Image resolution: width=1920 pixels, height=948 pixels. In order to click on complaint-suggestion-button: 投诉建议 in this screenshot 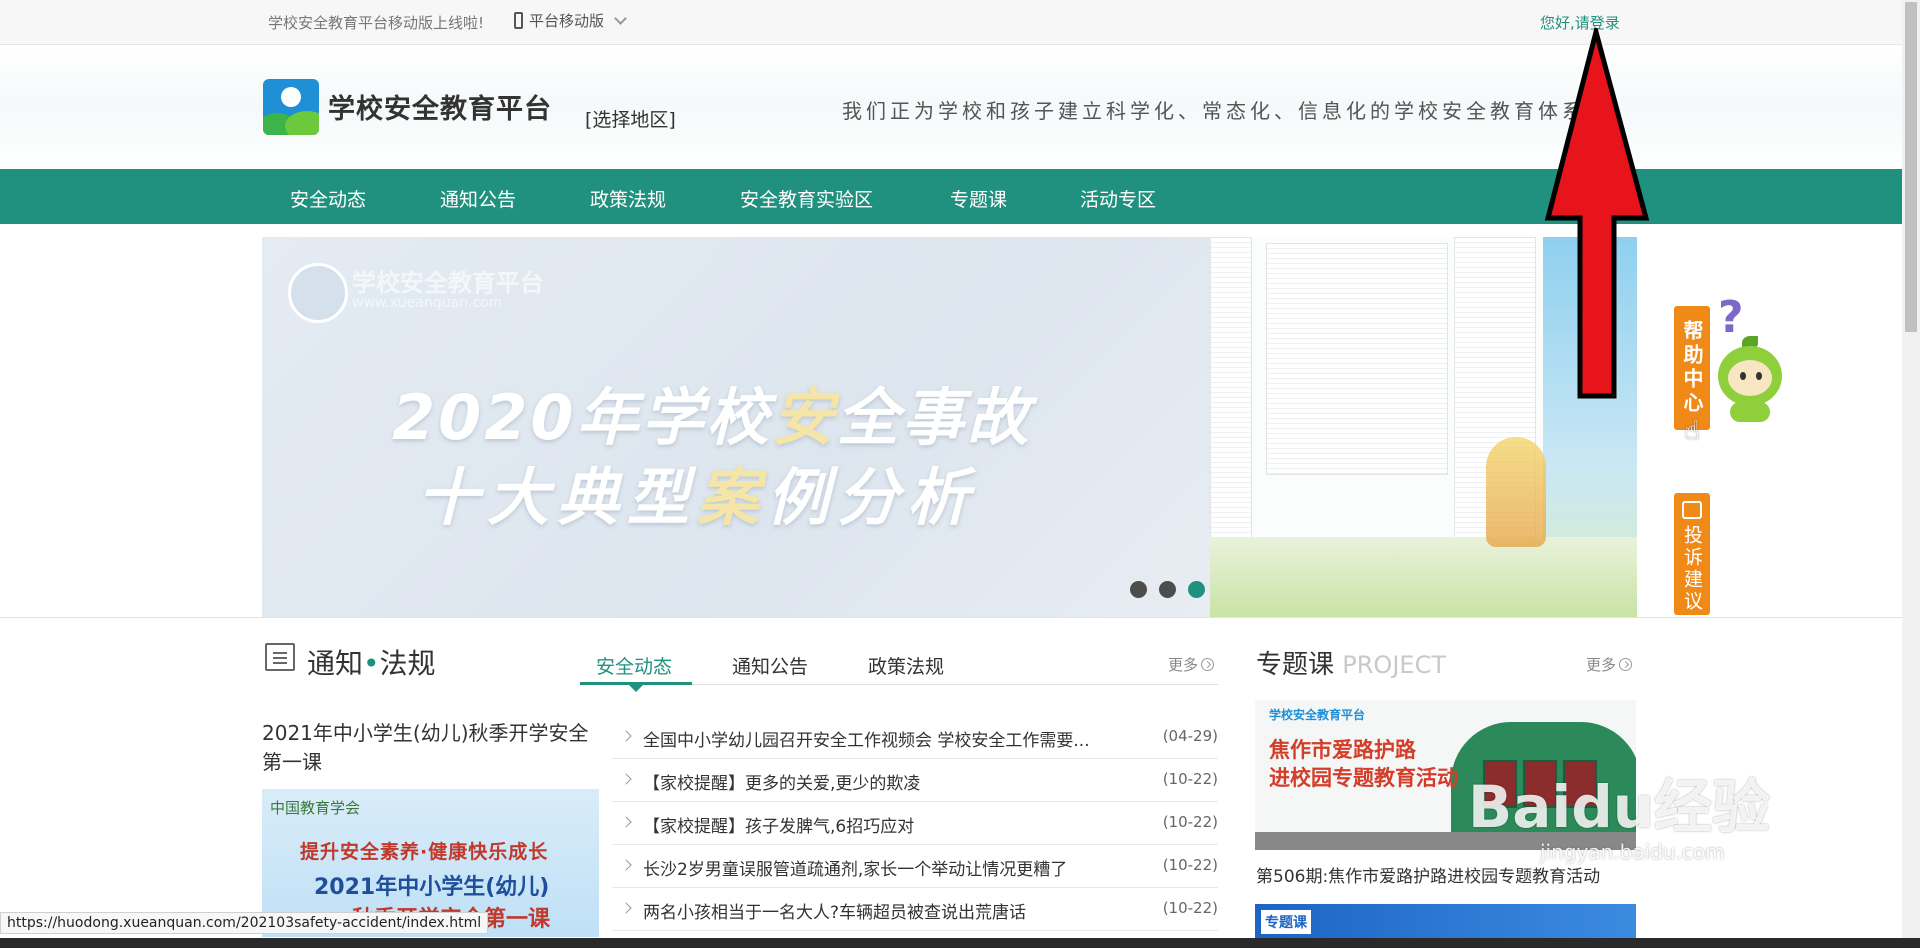, I will do `click(1692, 554)`.